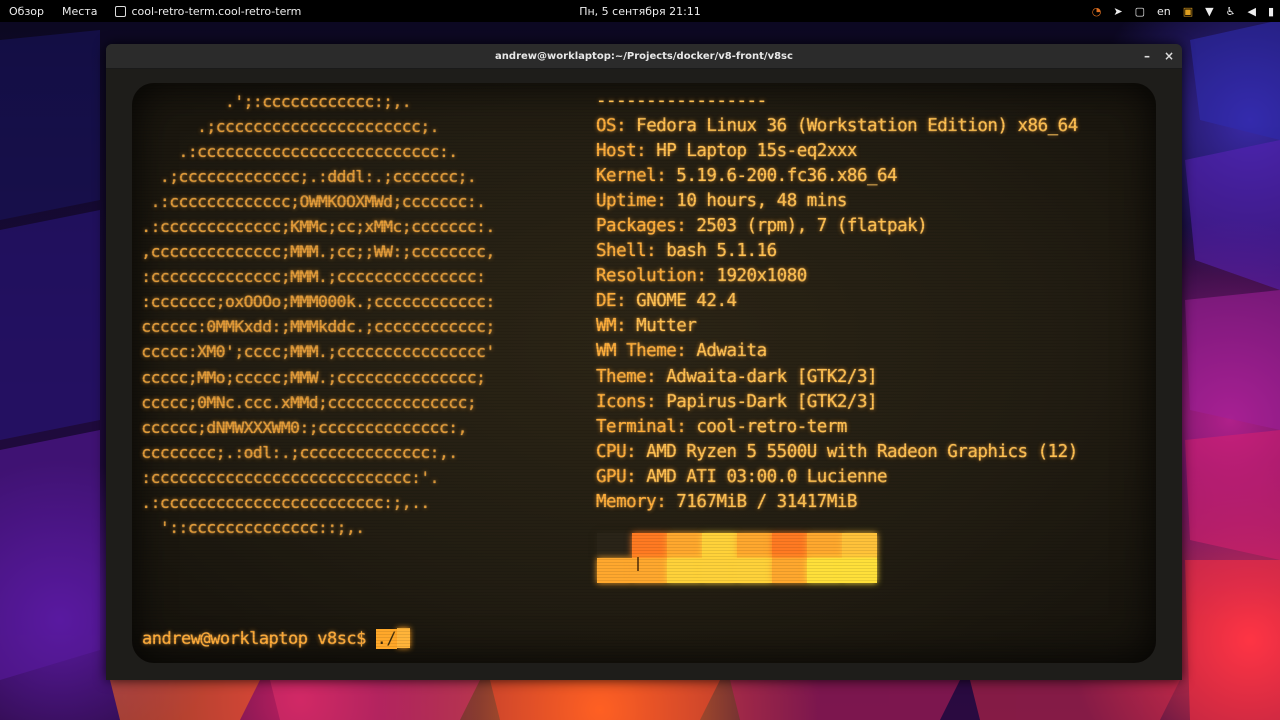 This screenshot has height=720, width=1280. What do you see at coordinates (686, 301) in the screenshot?
I see `info-value: GNOME 42.4` at bounding box center [686, 301].